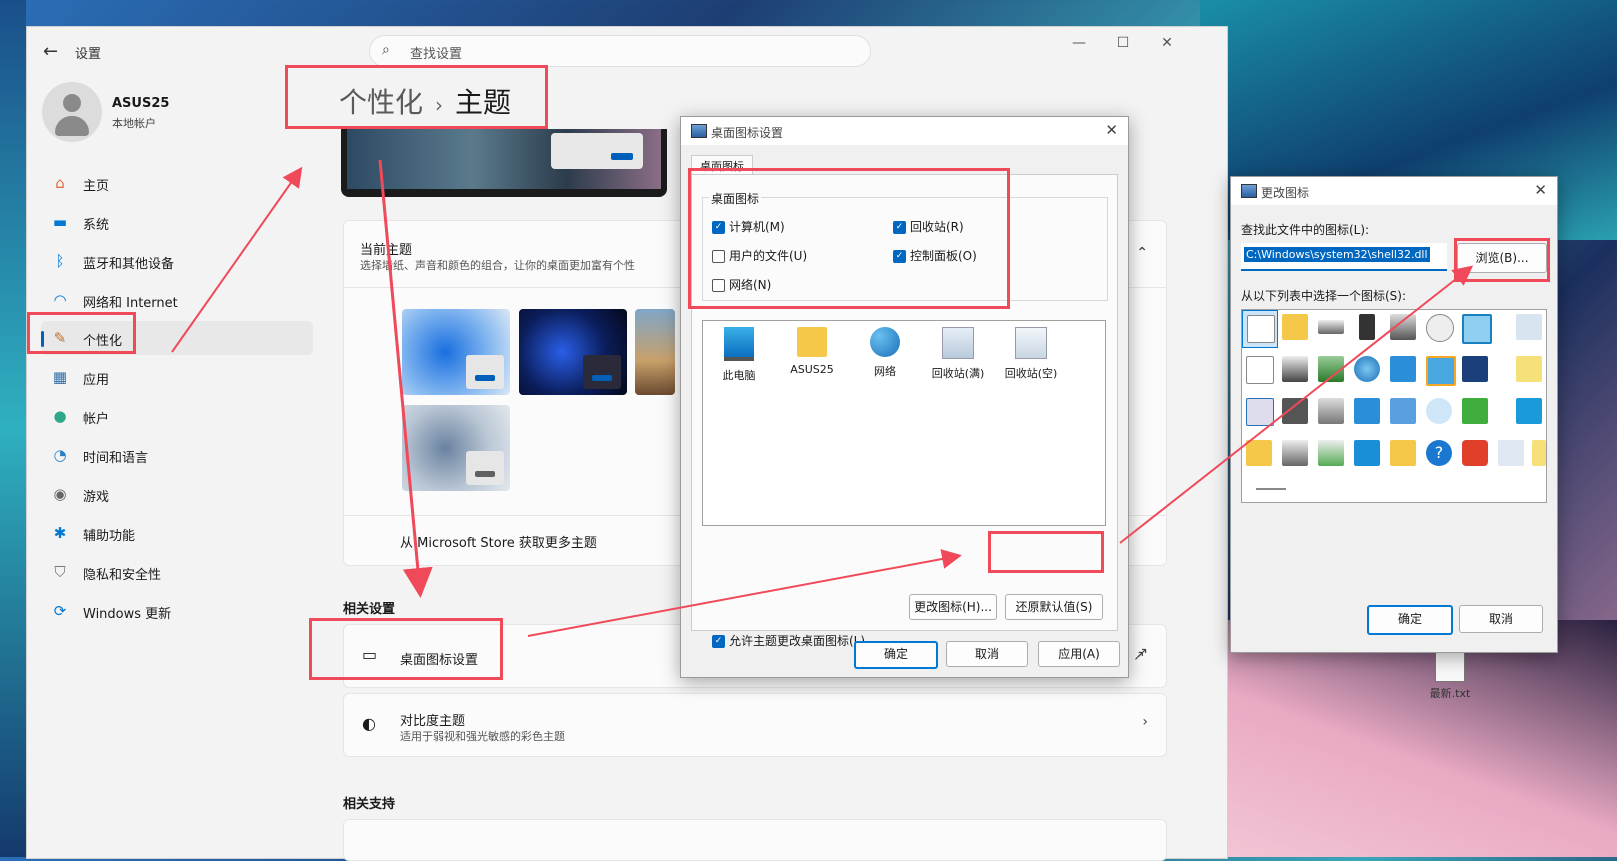 Image resolution: width=1617 pixels, height=861 pixels. I want to click on contrast-themes-row: ◐ 对比度主题 适用于弱视和强光敏感的彩色主题 ›, so click(755, 725).